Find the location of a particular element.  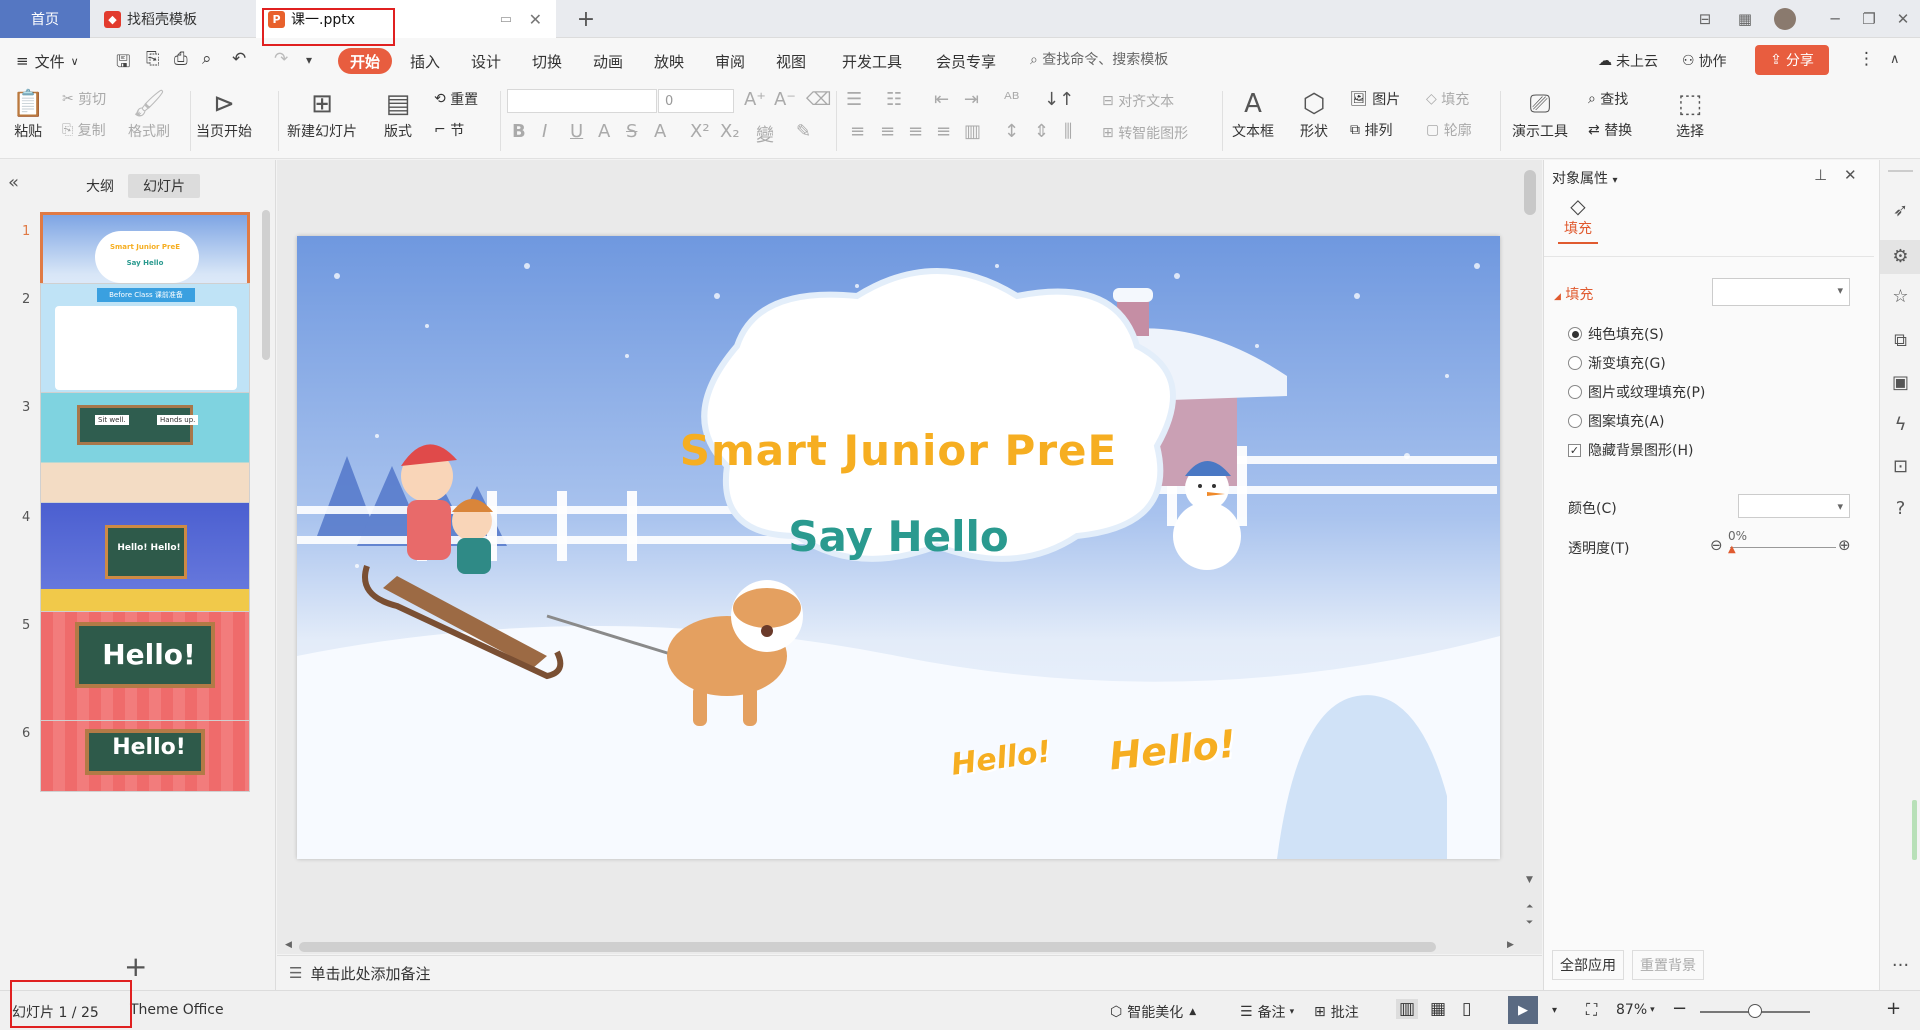

reset-background-button: 重置背景 is located at coordinates (1668, 965).